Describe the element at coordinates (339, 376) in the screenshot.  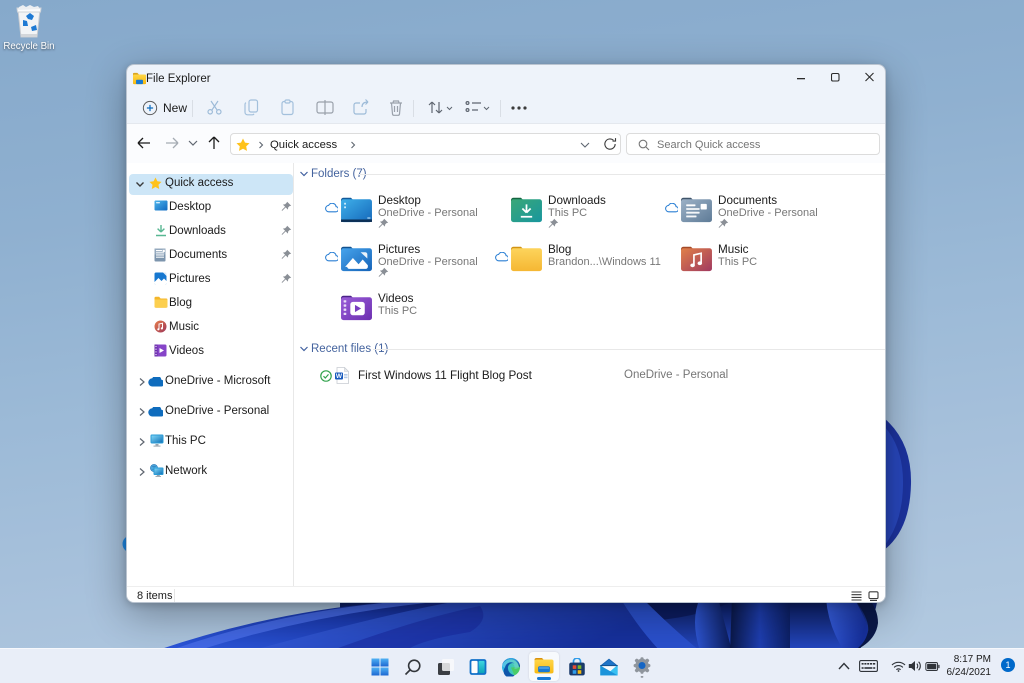
I see `svg-text: W` at that location.